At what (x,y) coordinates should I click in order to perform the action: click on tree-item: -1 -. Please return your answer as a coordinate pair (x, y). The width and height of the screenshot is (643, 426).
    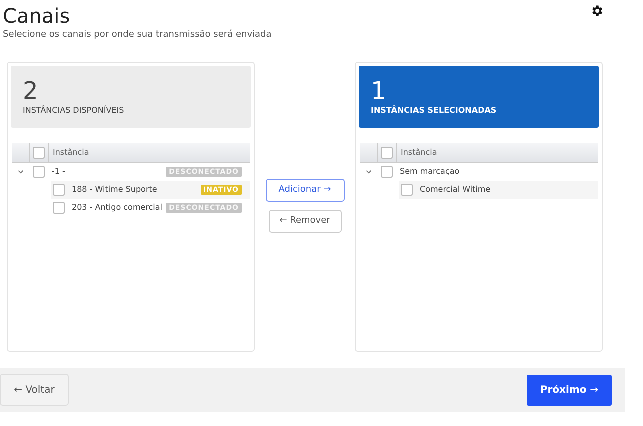
    Looking at the image, I should click on (59, 172).